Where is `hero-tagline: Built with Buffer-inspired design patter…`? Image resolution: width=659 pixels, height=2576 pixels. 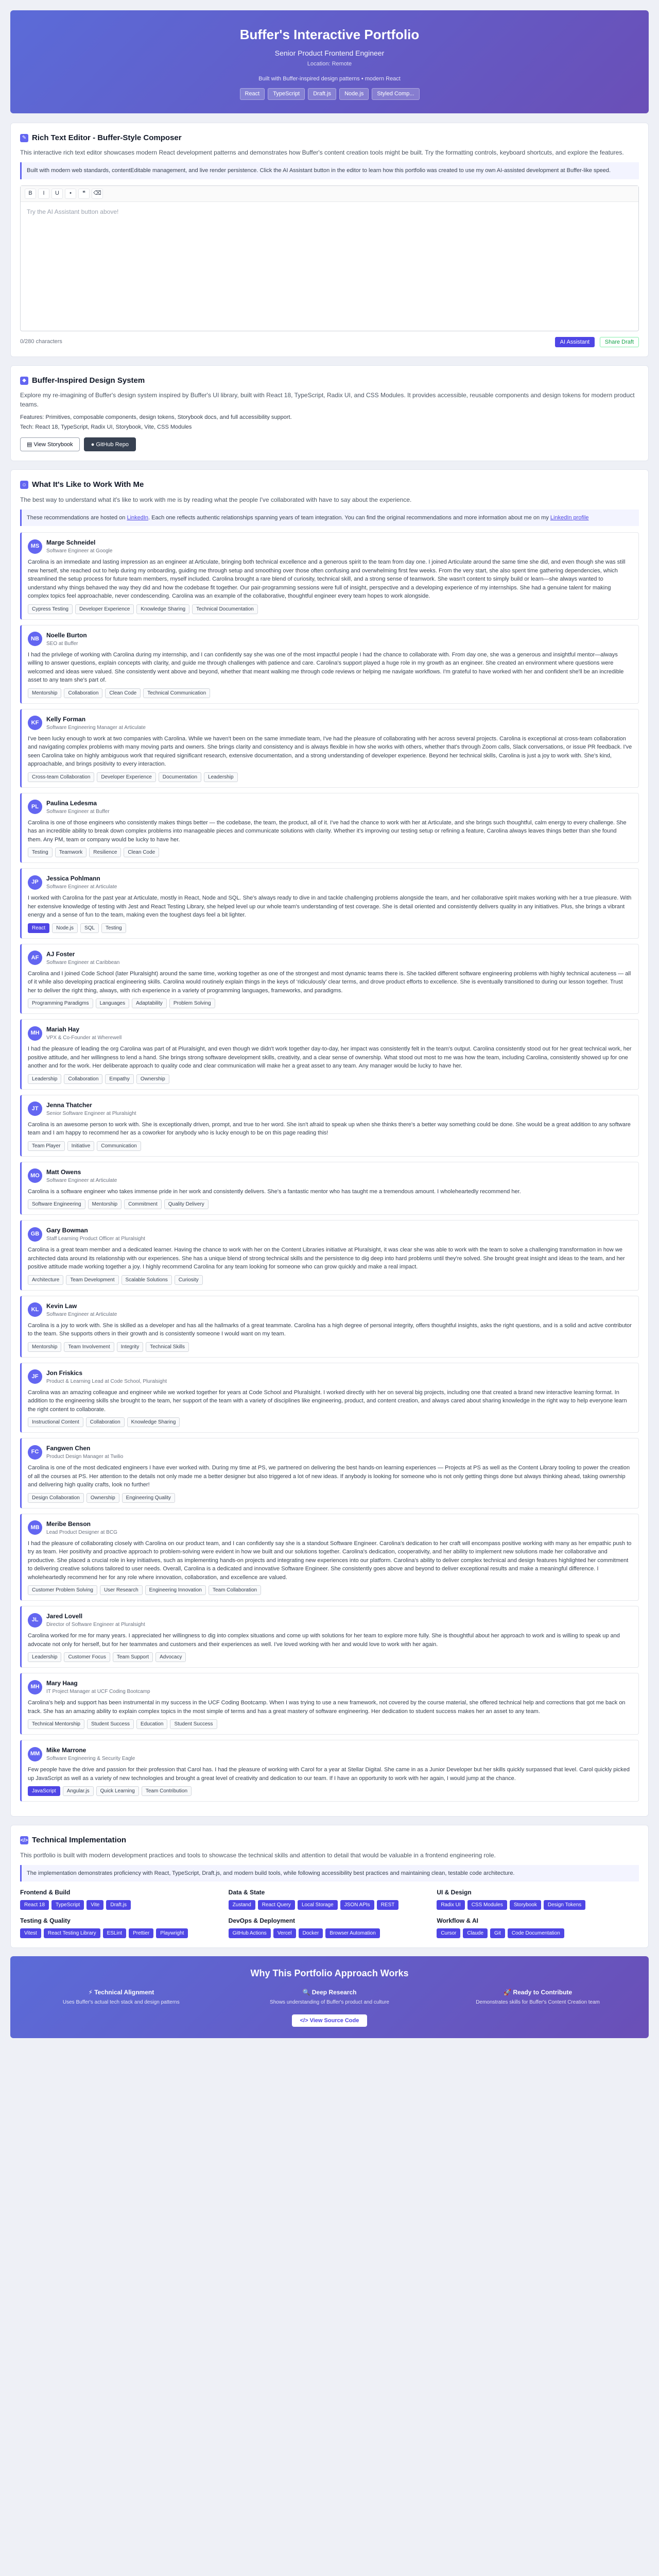 hero-tagline: Built with Buffer-inspired design patter… is located at coordinates (329, 79).